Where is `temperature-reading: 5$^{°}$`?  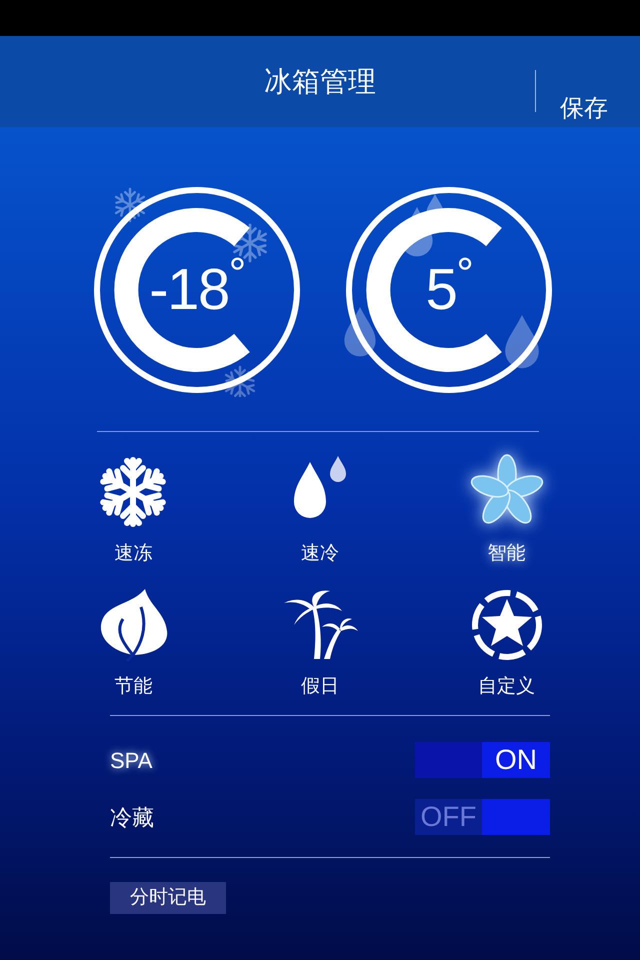
temperature-reading: 5$^{°}$ is located at coordinates (449, 286).